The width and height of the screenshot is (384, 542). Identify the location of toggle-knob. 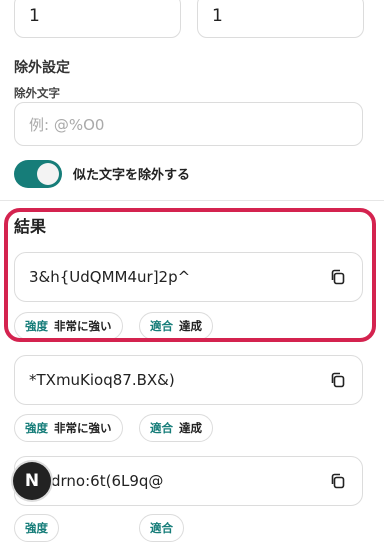
(48, 174).